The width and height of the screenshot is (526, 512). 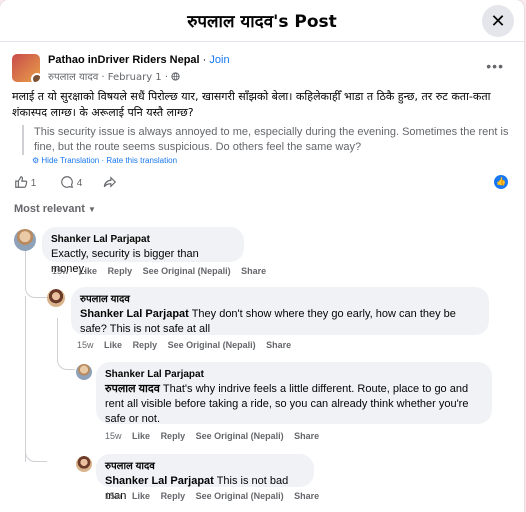 What do you see at coordinates (21, 182) in the screenshot?
I see `thumbs-up-icon` at bounding box center [21, 182].